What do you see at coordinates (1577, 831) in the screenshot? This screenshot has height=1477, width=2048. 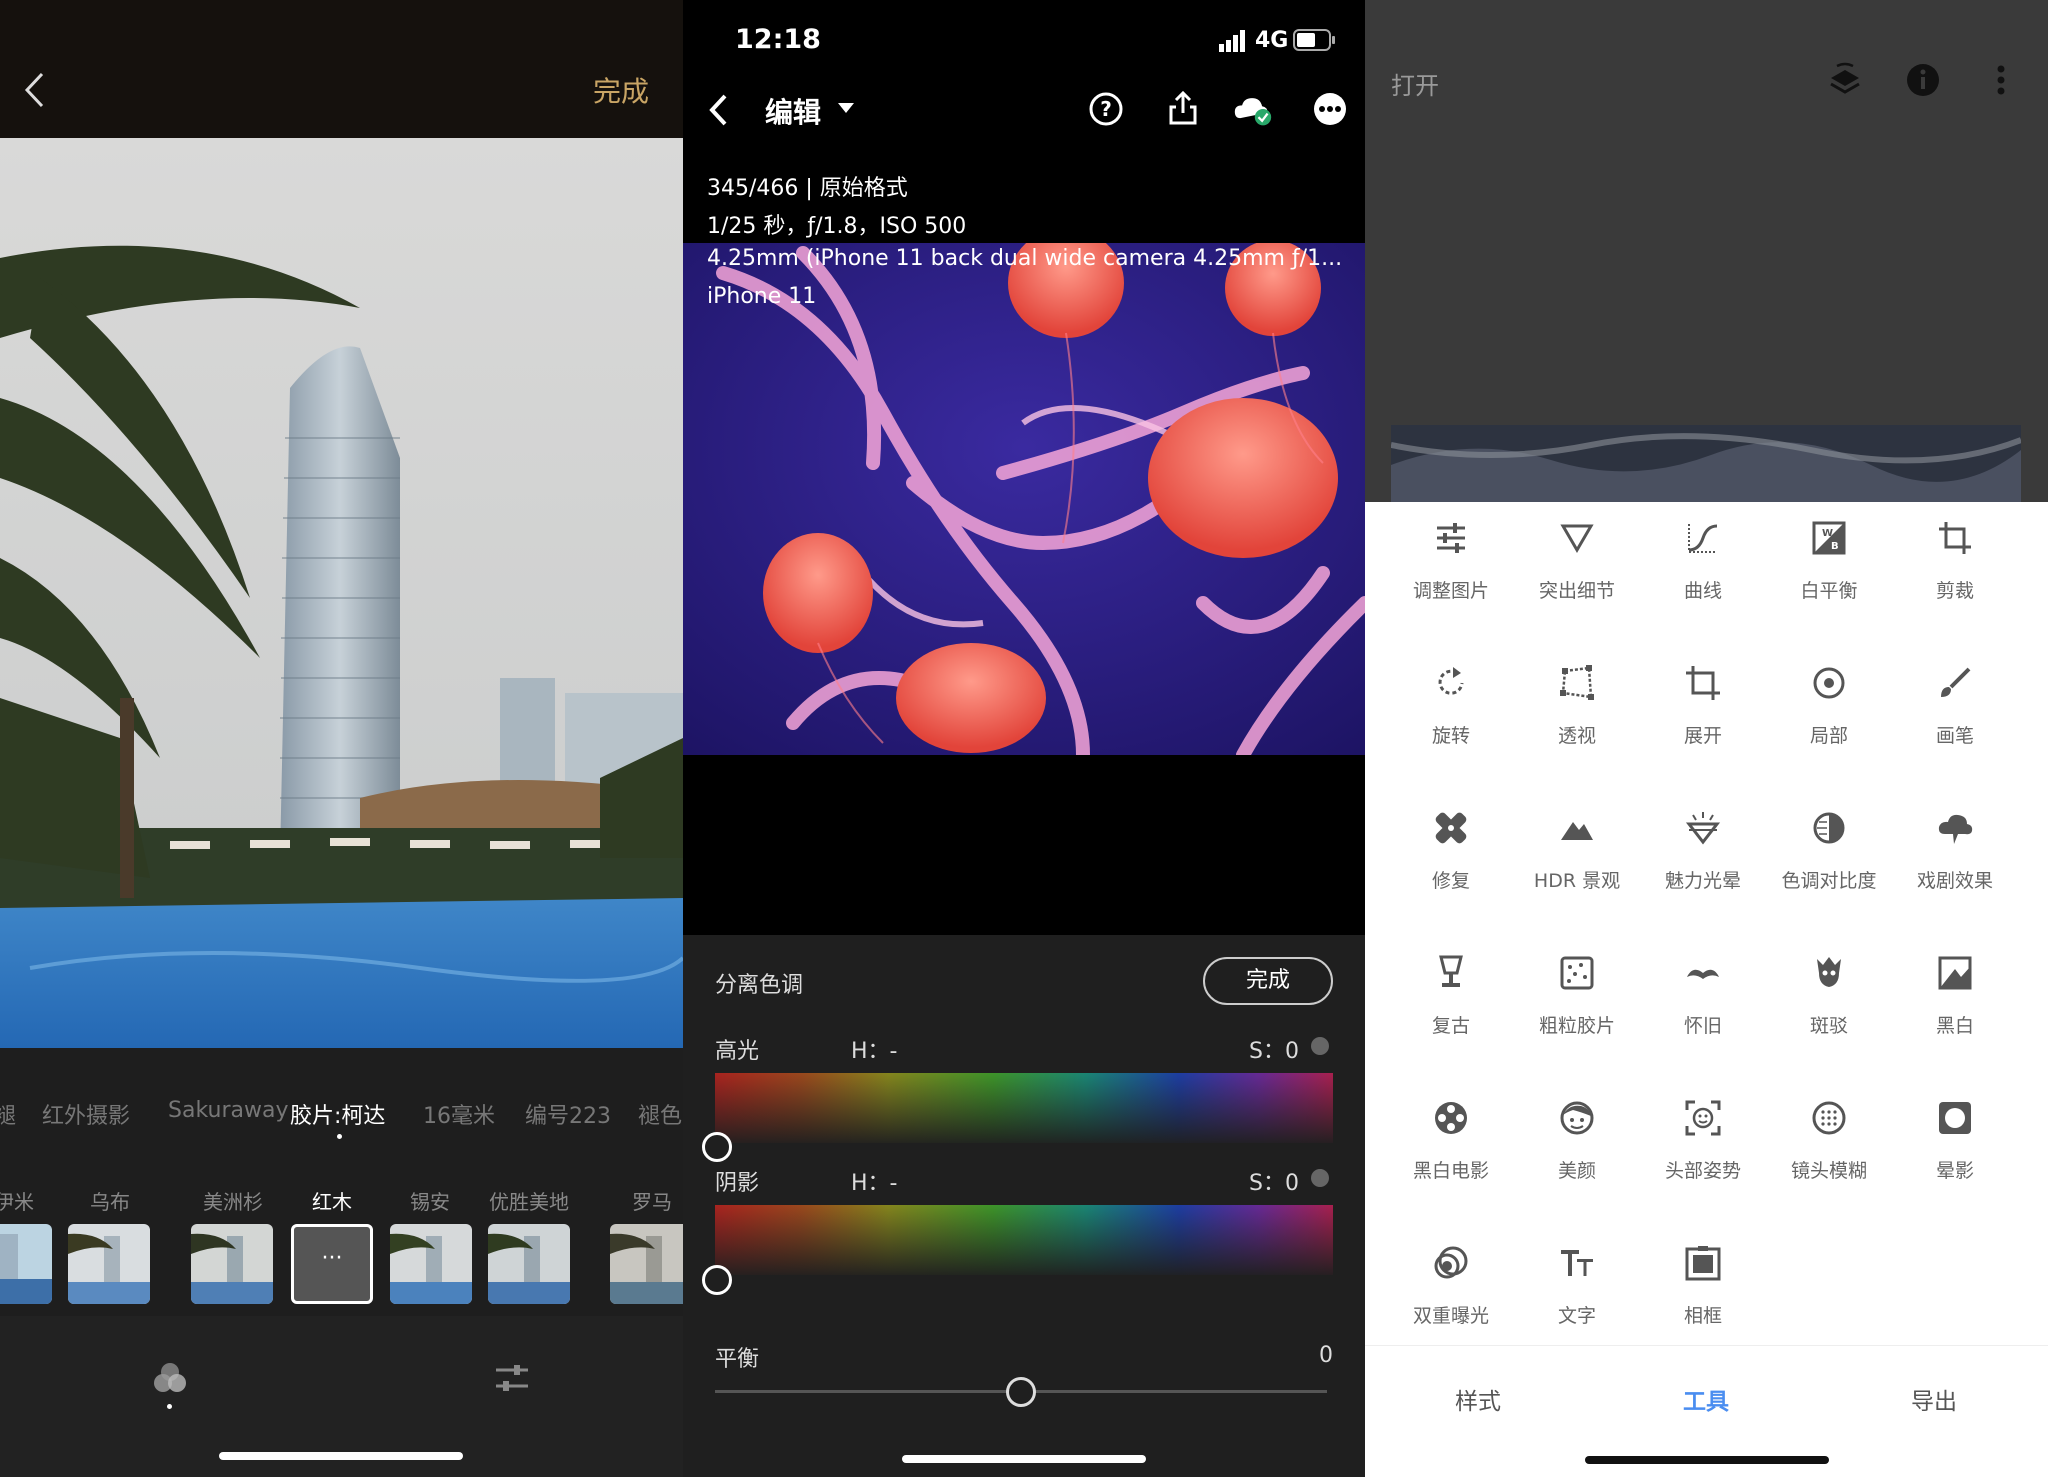 I see `hdr-icon` at bounding box center [1577, 831].